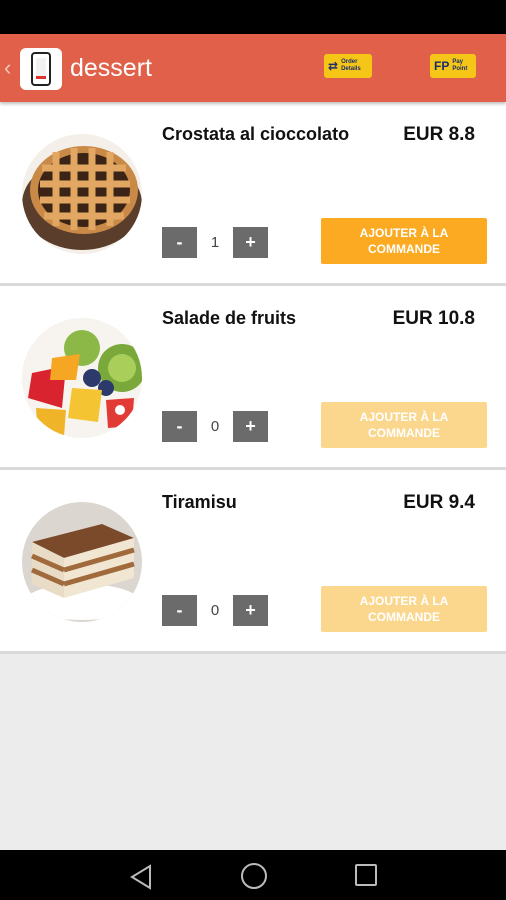 The width and height of the screenshot is (506, 900). I want to click on order-icon: ⇄, so click(333, 66).